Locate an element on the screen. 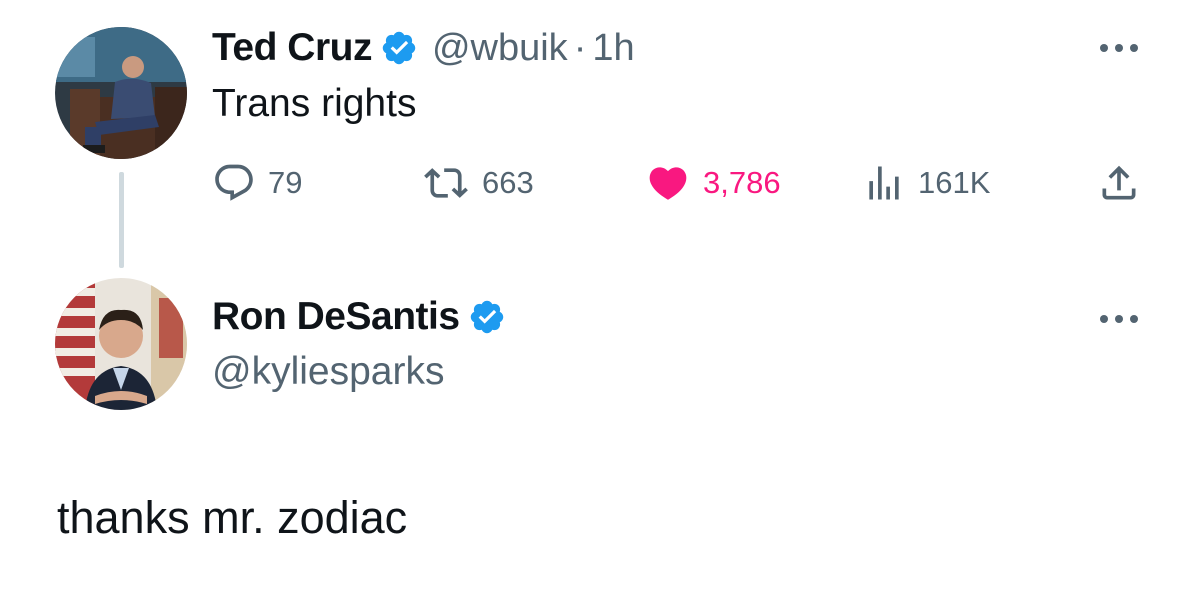 The image size is (1200, 602). reply-button: 79 is located at coordinates (257, 183).